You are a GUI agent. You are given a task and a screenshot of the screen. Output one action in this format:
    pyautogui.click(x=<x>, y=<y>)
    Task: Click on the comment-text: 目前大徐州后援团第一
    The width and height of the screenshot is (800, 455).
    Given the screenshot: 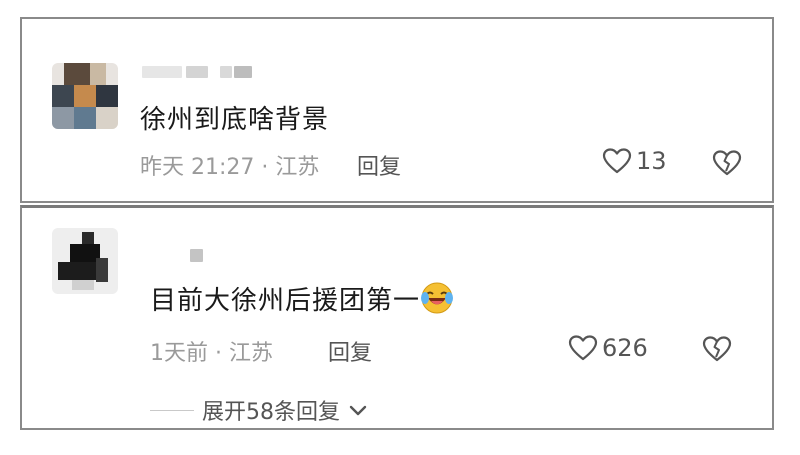 What is the action you would take?
    pyautogui.click(x=302, y=298)
    